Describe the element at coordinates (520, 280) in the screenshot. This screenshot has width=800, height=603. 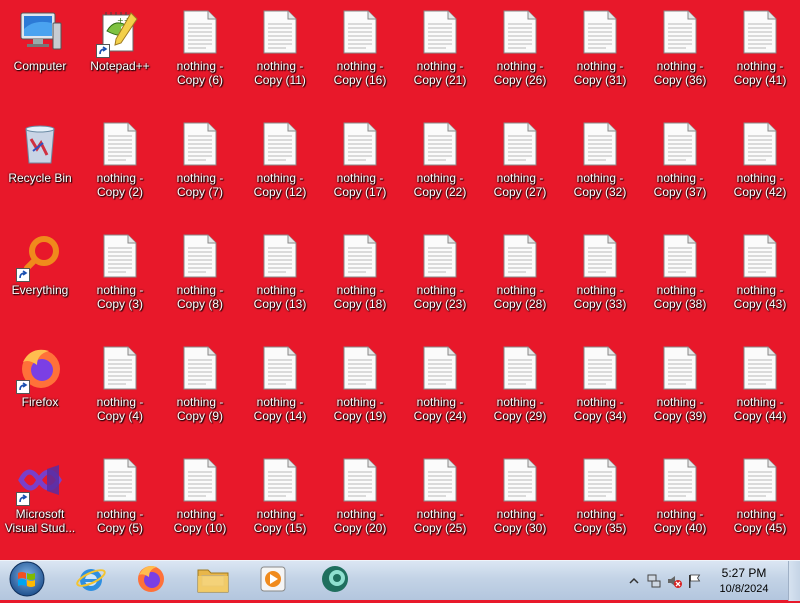
I see `desktop-file-icon: nothing - Copy (28)` at that location.